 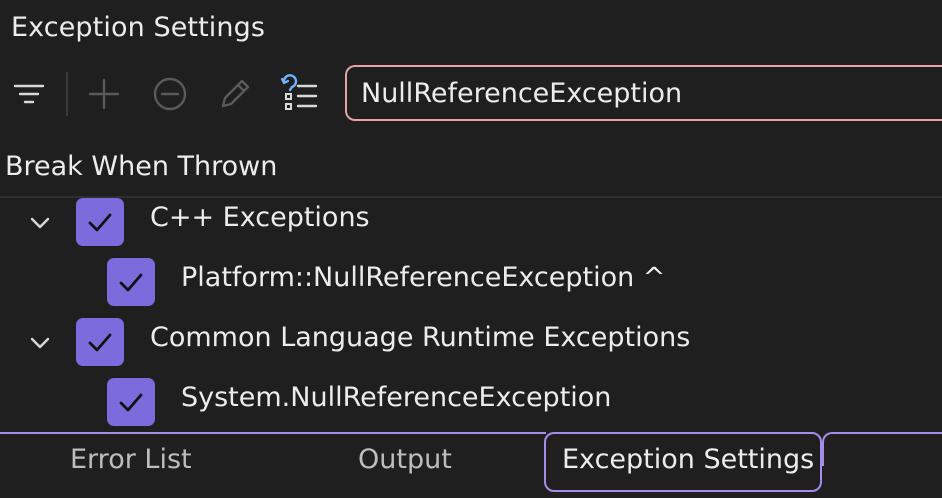 I want to click on tree-row: System.NullReferenceException, so click(x=471, y=405).